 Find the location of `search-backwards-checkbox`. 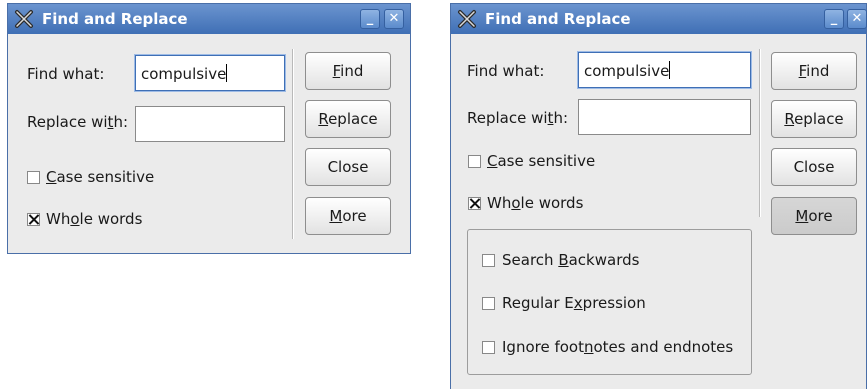

search-backwards-checkbox is located at coordinates (488, 260).